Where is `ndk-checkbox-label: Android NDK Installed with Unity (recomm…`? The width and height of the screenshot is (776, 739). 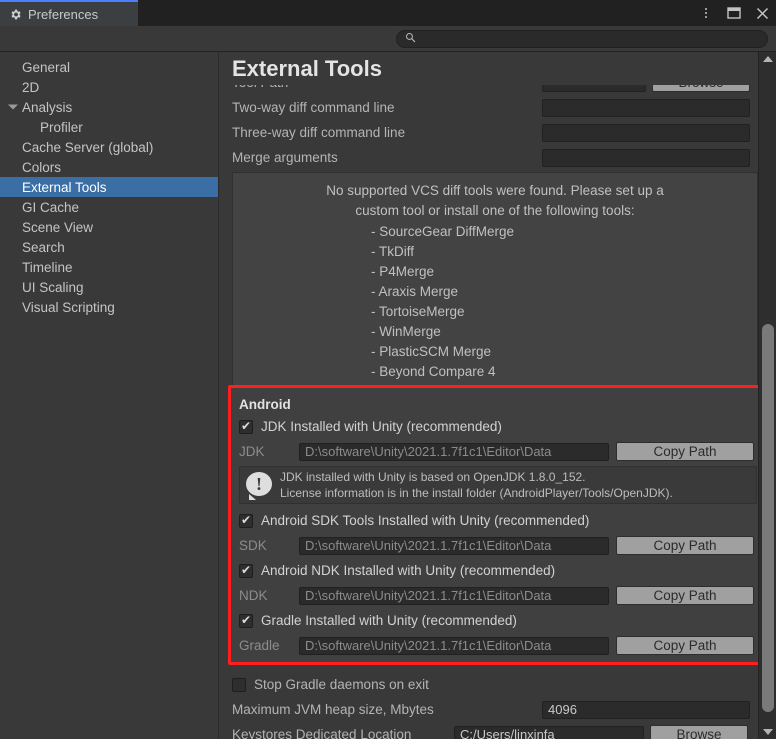
ndk-checkbox-label: Android NDK Installed with Unity (recomm… is located at coordinates (408, 570).